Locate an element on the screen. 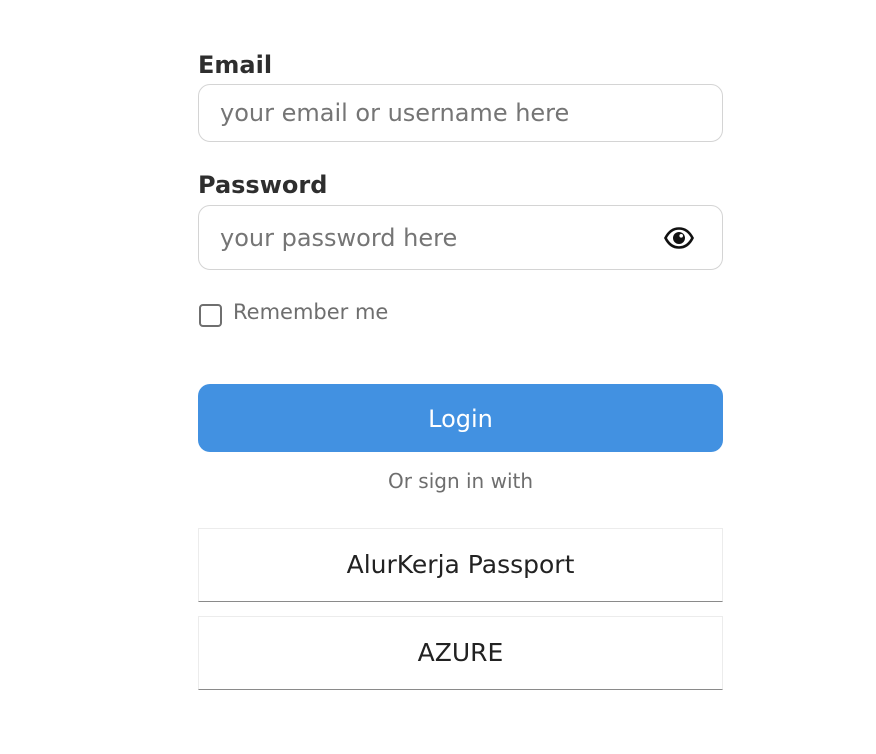  email-field-wrapper is located at coordinates (460, 113).